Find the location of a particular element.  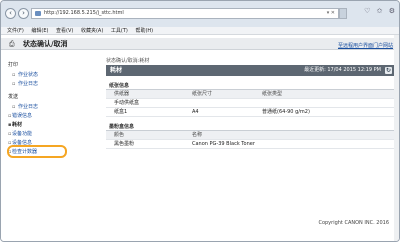

menu-bar: 文件(F) 编辑(E) 查看(V) 收藏夹(A) 工具(T) 帮助(H) is located at coordinates (200, 31).